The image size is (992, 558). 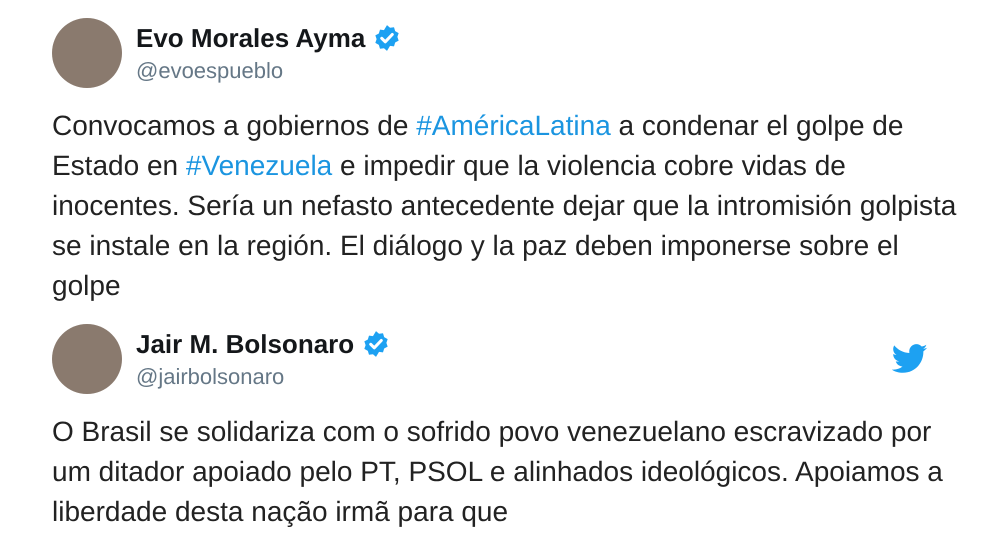 I want to click on hashtag-link: #Venezuela, so click(x=259, y=165).